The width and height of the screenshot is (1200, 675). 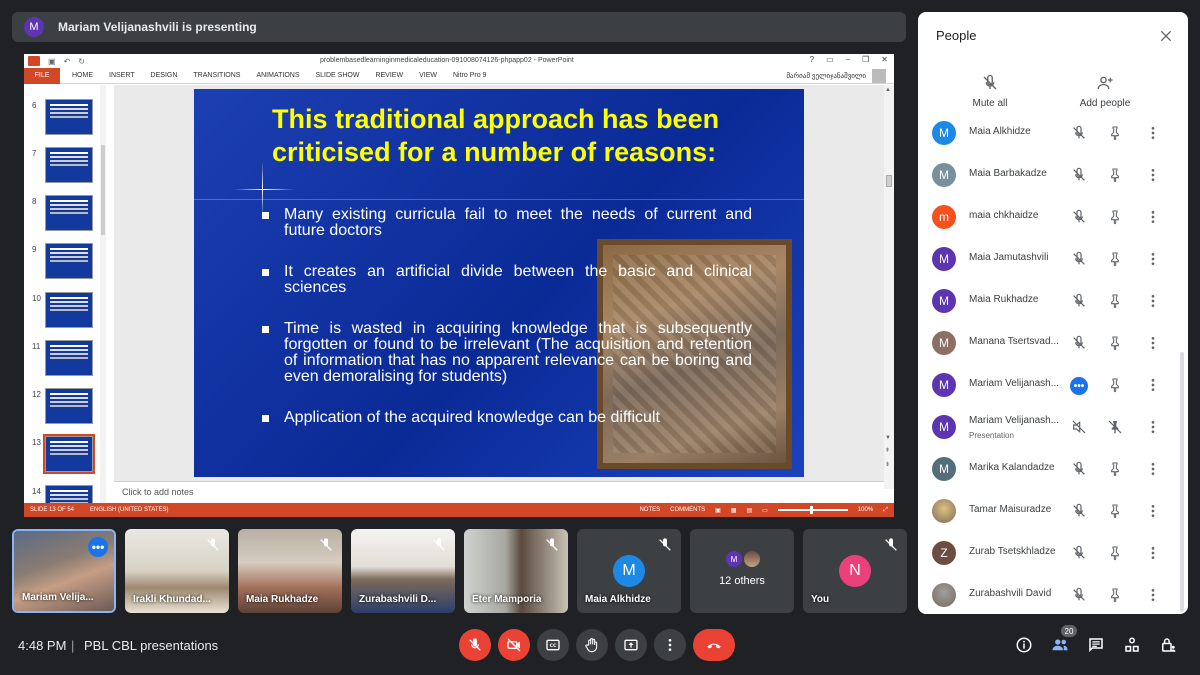 I want to click on tile-name: Maia Alkhidze, so click(x=618, y=599).